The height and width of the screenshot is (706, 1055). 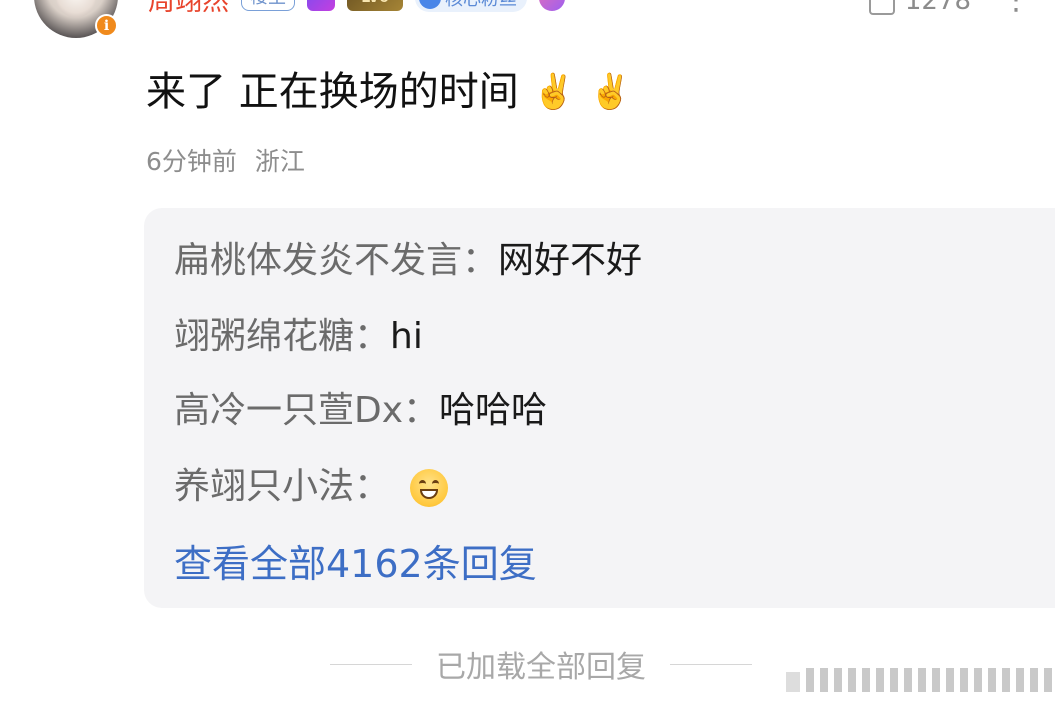 I want to click on more-icon: ⋮, so click(x=1017, y=8).